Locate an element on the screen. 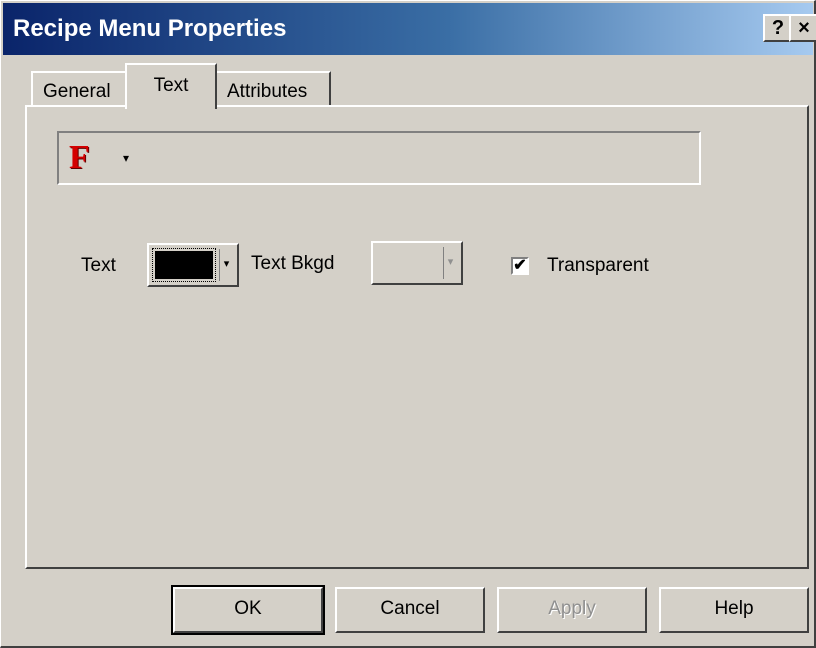 This screenshot has width=816, height=648. apply-button: Apply is located at coordinates (572, 610).